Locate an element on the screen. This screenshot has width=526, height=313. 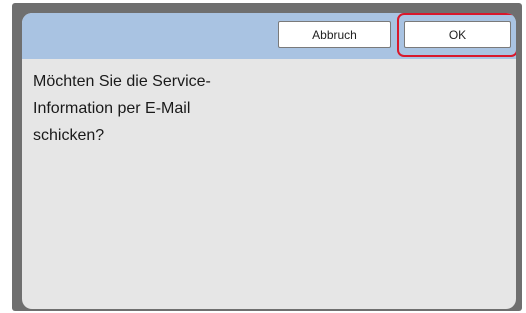
dialog-header-bar: Abbruch OK is located at coordinates (269, 36).